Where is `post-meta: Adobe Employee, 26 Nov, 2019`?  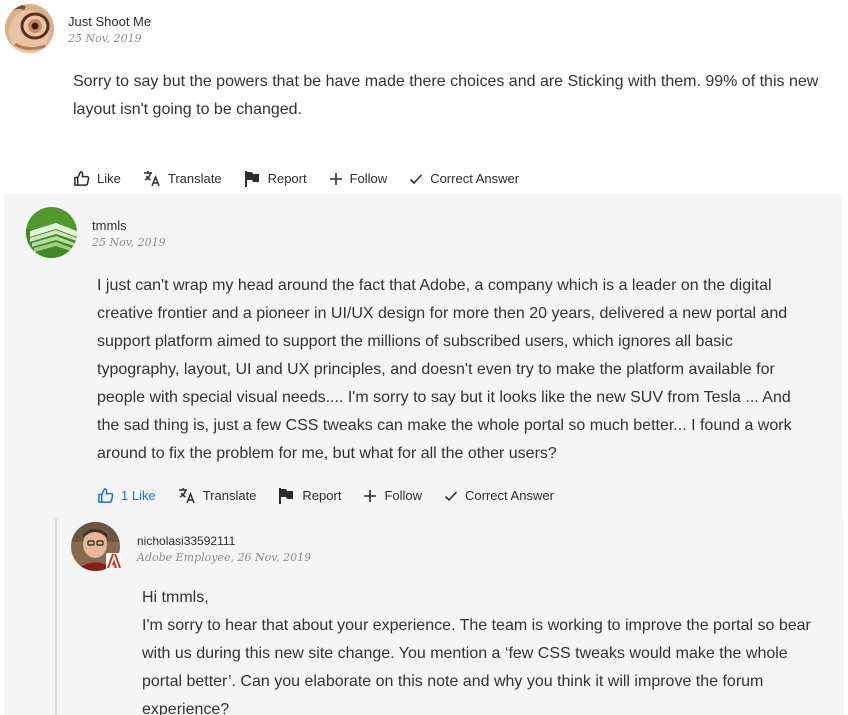
post-meta: Adobe Employee, 26 Nov, 2019 is located at coordinates (224, 557).